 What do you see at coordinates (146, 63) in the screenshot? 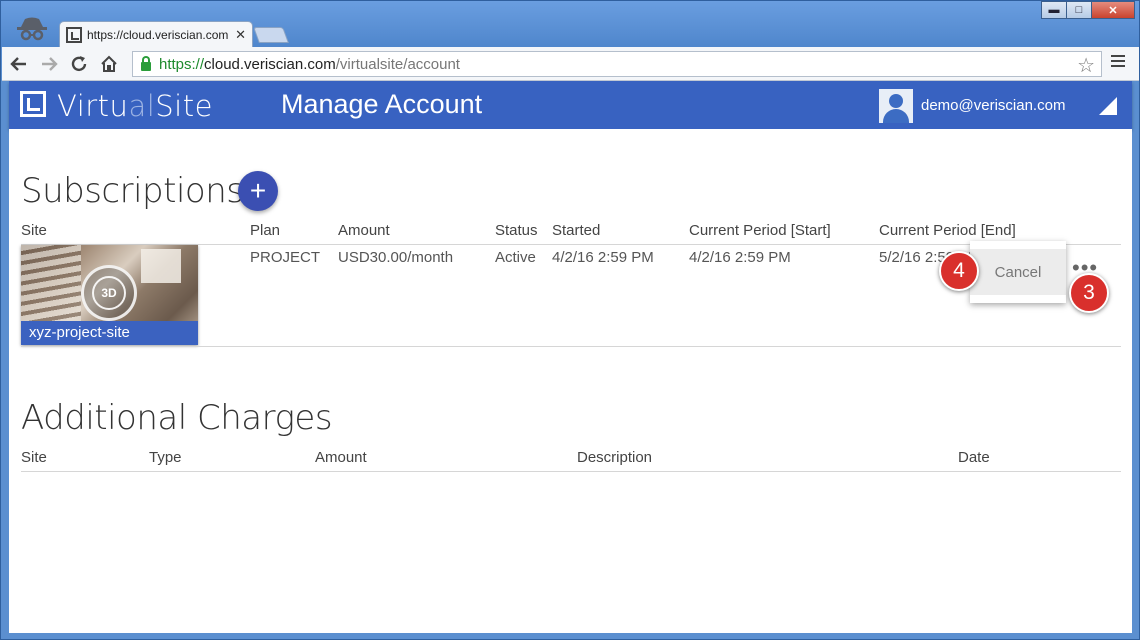
I see `lock-icon` at bounding box center [146, 63].